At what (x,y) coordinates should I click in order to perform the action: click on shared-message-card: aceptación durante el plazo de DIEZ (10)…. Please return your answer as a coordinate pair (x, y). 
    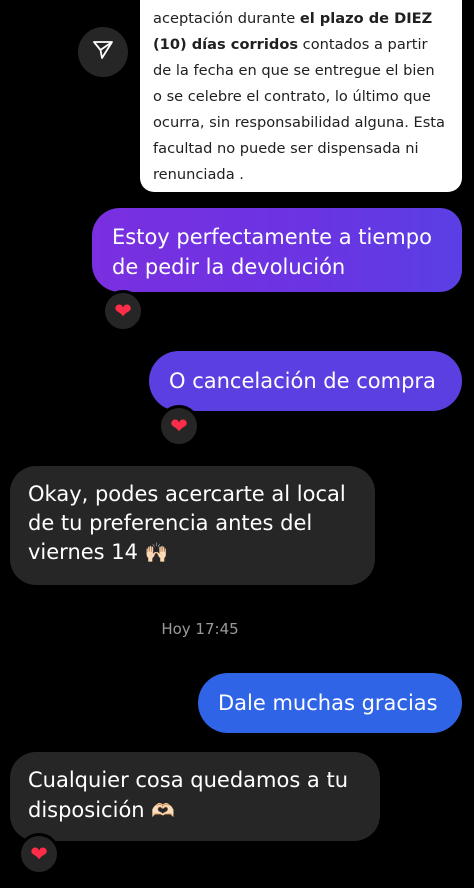
    Looking at the image, I should click on (301, 96).